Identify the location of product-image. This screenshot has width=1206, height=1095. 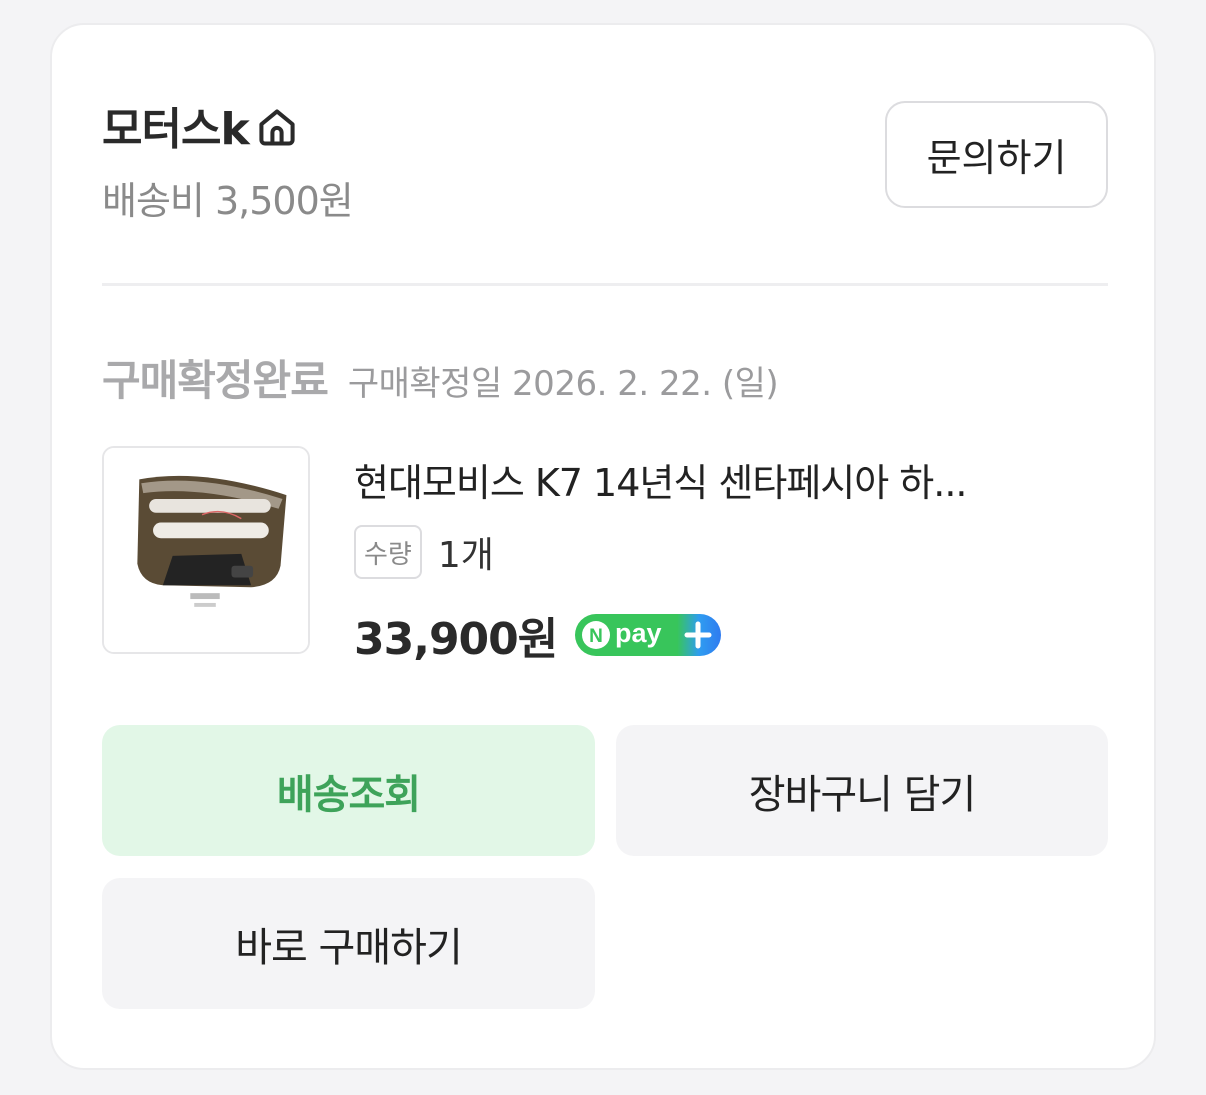
(206, 550).